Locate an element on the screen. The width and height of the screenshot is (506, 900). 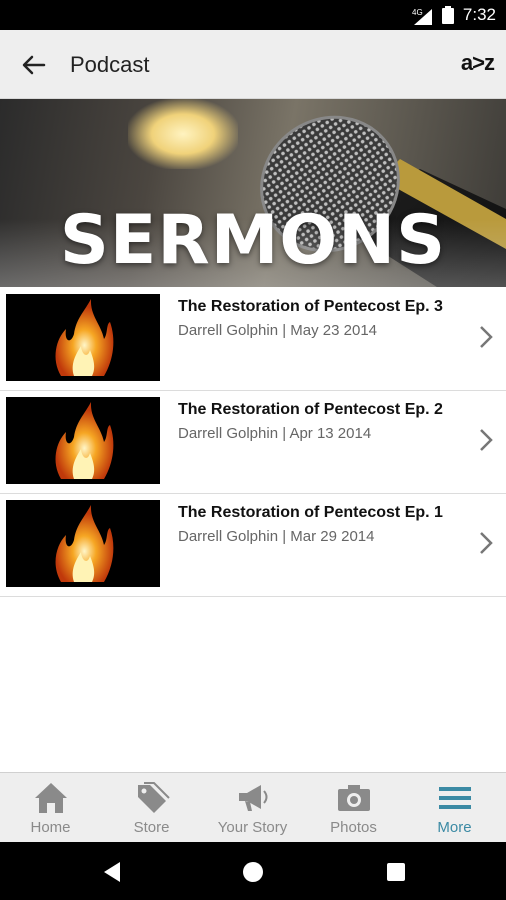
page-title: Podcast is located at coordinates (110, 64).